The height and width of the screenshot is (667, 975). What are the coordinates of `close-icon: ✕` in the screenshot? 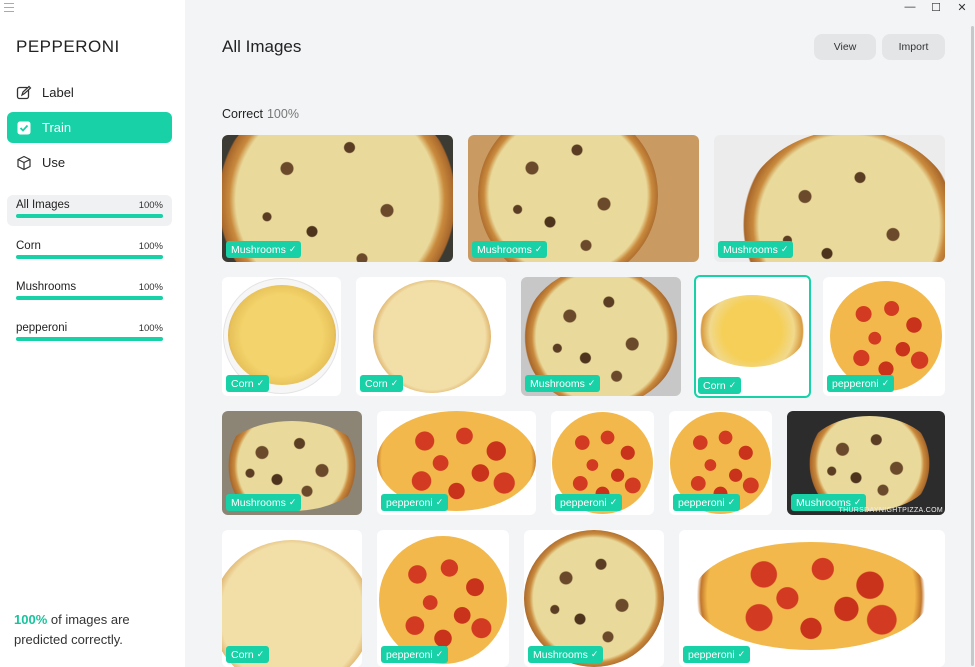 It's located at (962, 7).